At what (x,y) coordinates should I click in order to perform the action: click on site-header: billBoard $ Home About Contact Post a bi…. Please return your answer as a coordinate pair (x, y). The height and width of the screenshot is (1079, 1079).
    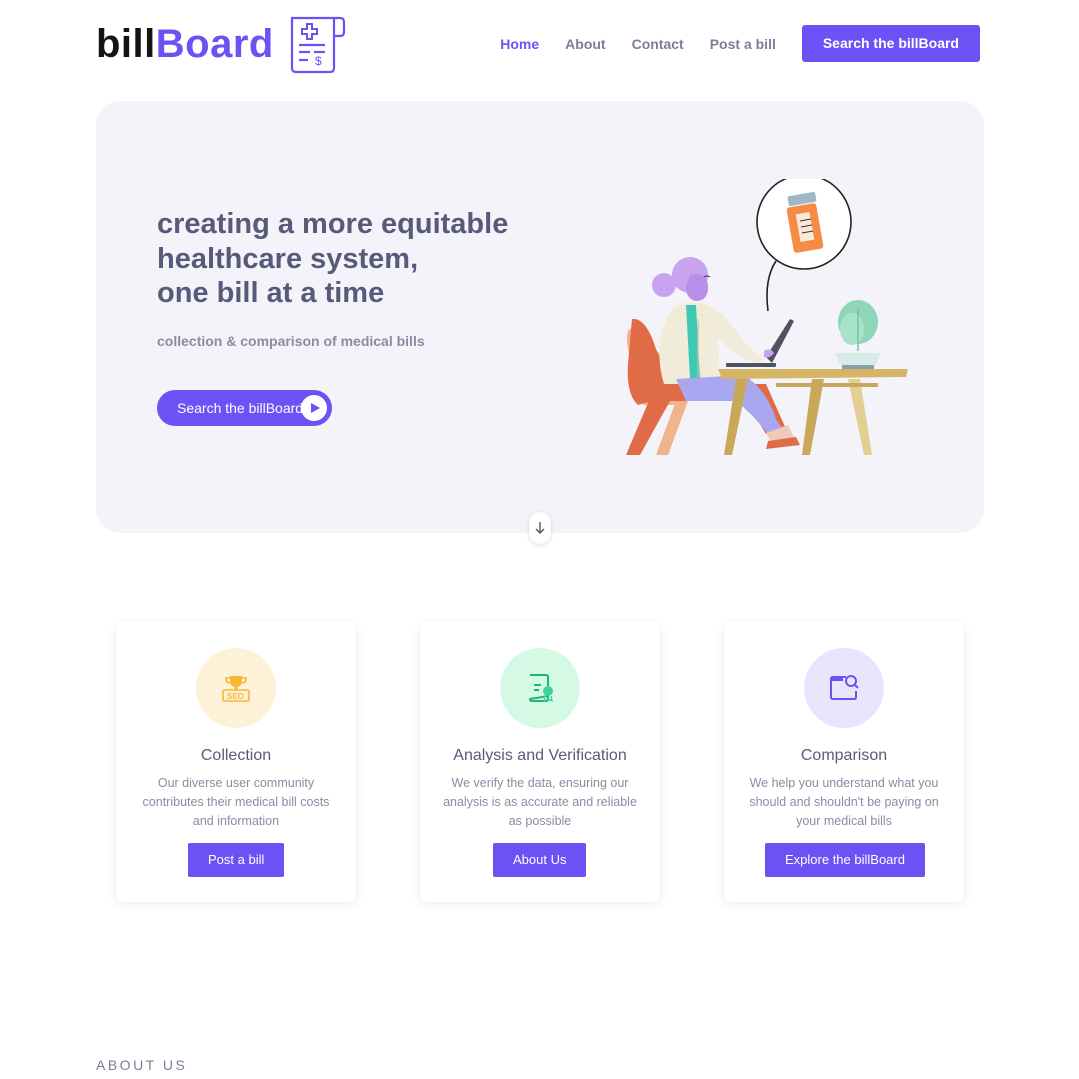
    Looking at the image, I should click on (539, 45).